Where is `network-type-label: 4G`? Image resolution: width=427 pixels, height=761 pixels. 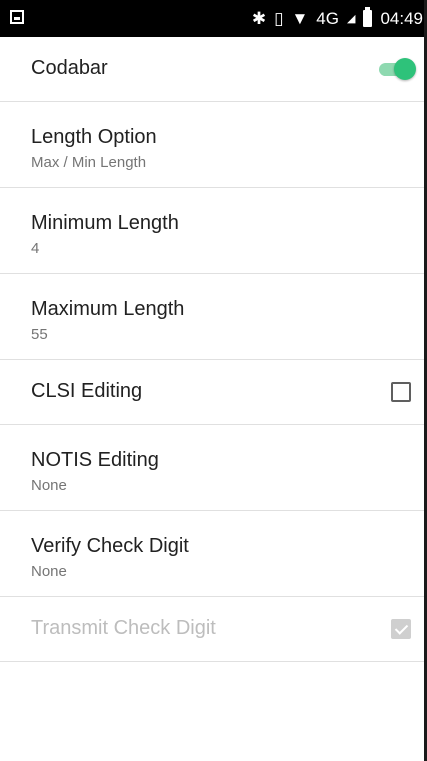 network-type-label: 4G is located at coordinates (327, 18).